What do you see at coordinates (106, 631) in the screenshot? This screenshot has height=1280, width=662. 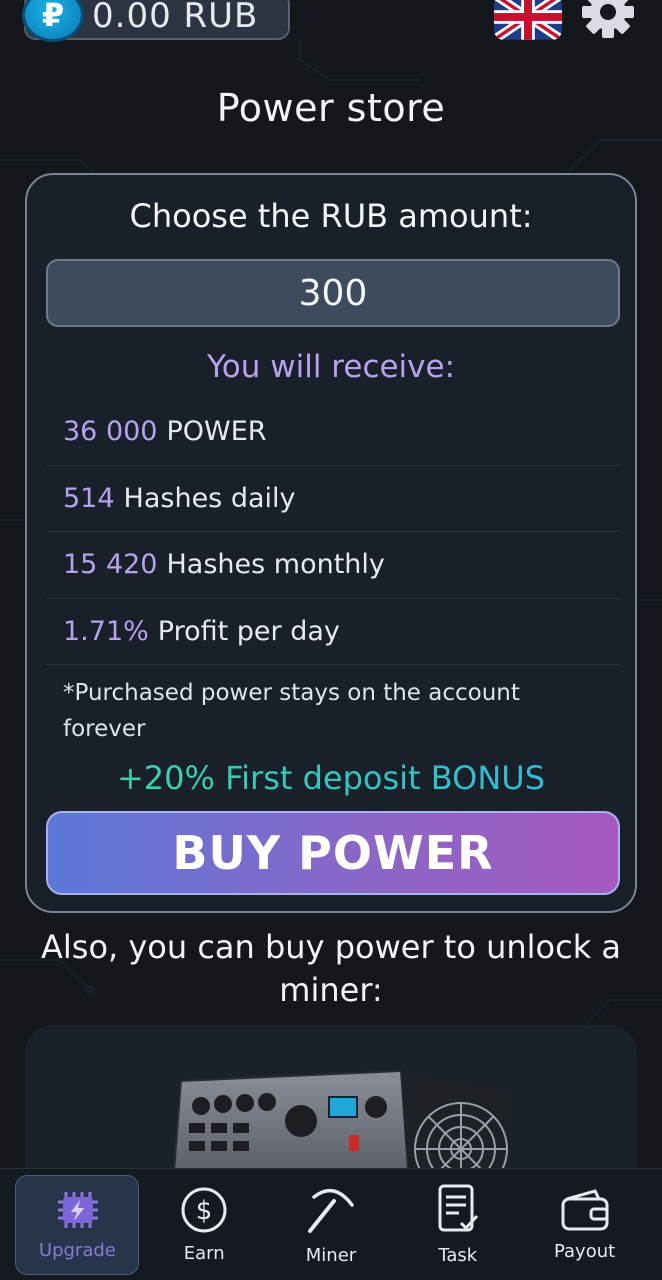 I see `profit-value: 1.71%` at bounding box center [106, 631].